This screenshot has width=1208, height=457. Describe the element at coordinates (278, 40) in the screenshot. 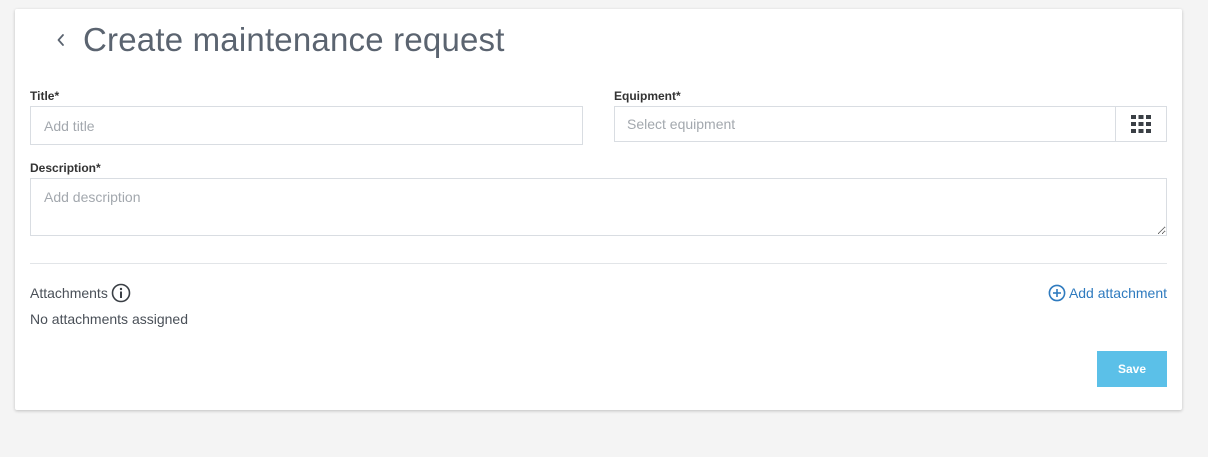

I see `page-header: Create maintenance request` at that location.